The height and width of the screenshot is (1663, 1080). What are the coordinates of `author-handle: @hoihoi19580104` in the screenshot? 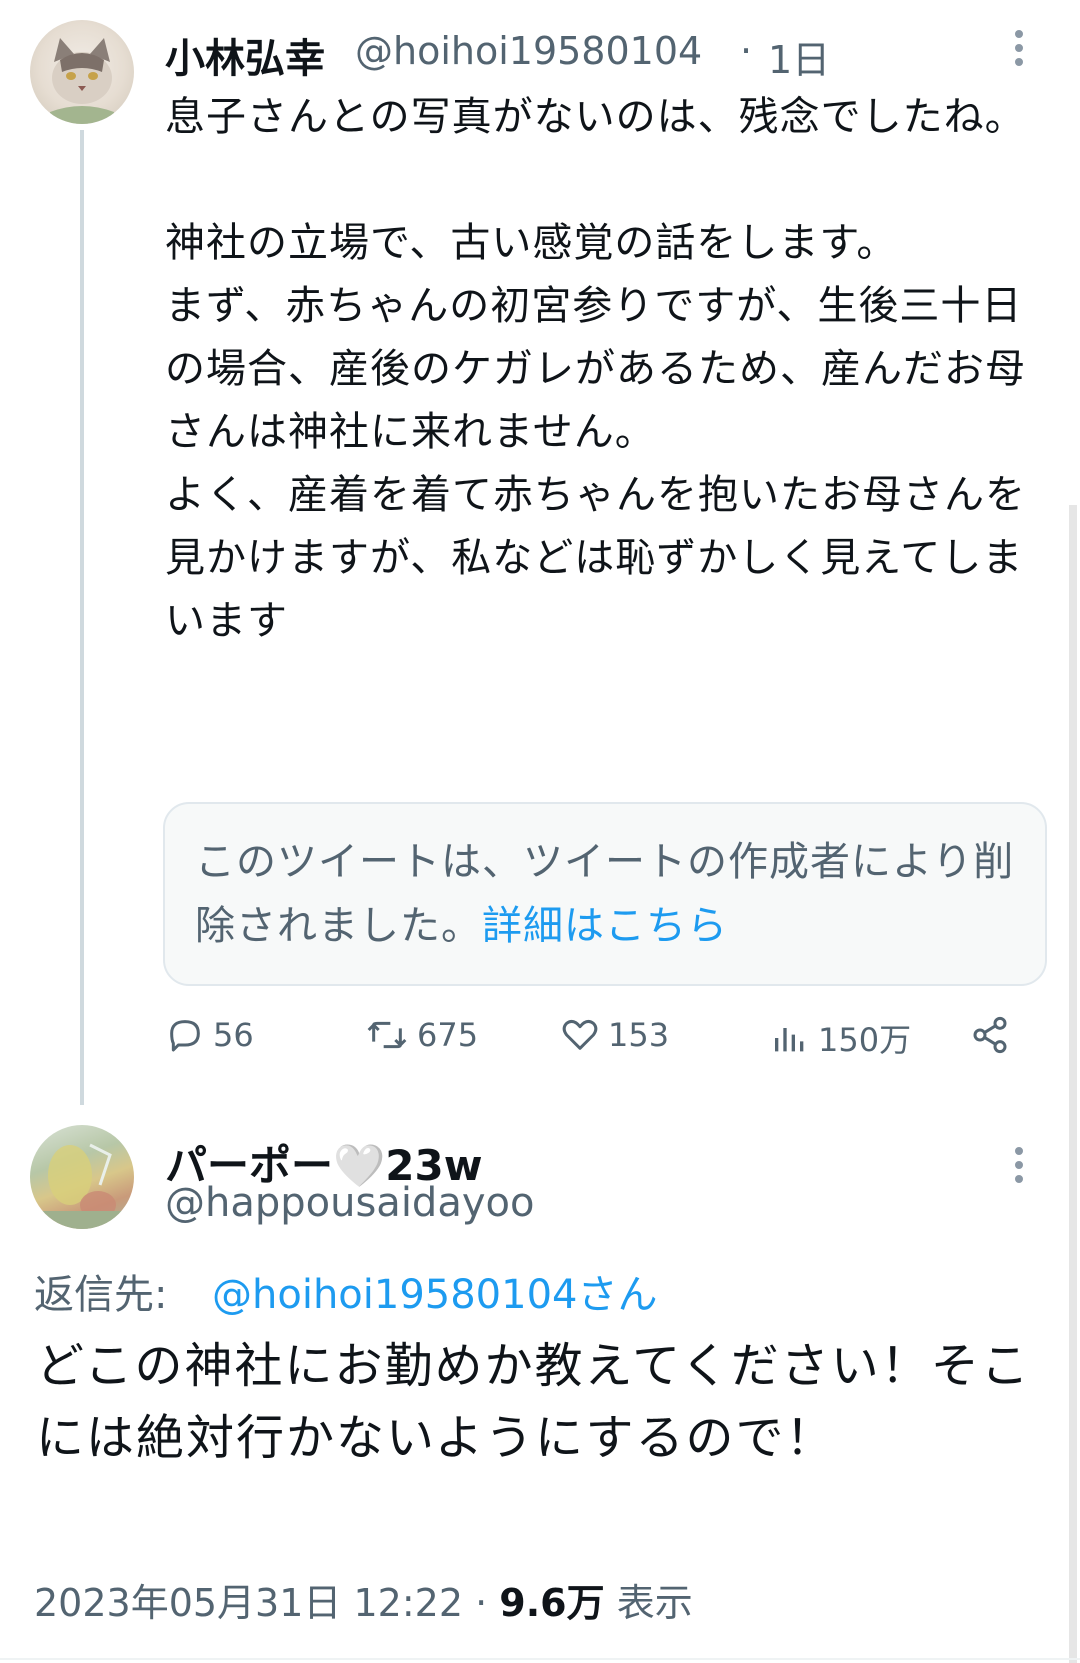 It's located at (528, 51).